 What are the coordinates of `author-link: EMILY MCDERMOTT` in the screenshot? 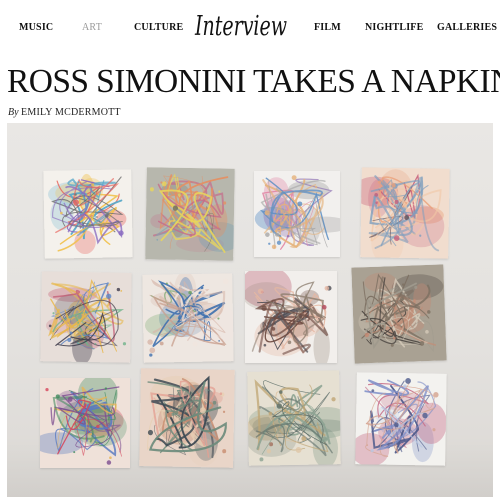 It's located at (71, 112).